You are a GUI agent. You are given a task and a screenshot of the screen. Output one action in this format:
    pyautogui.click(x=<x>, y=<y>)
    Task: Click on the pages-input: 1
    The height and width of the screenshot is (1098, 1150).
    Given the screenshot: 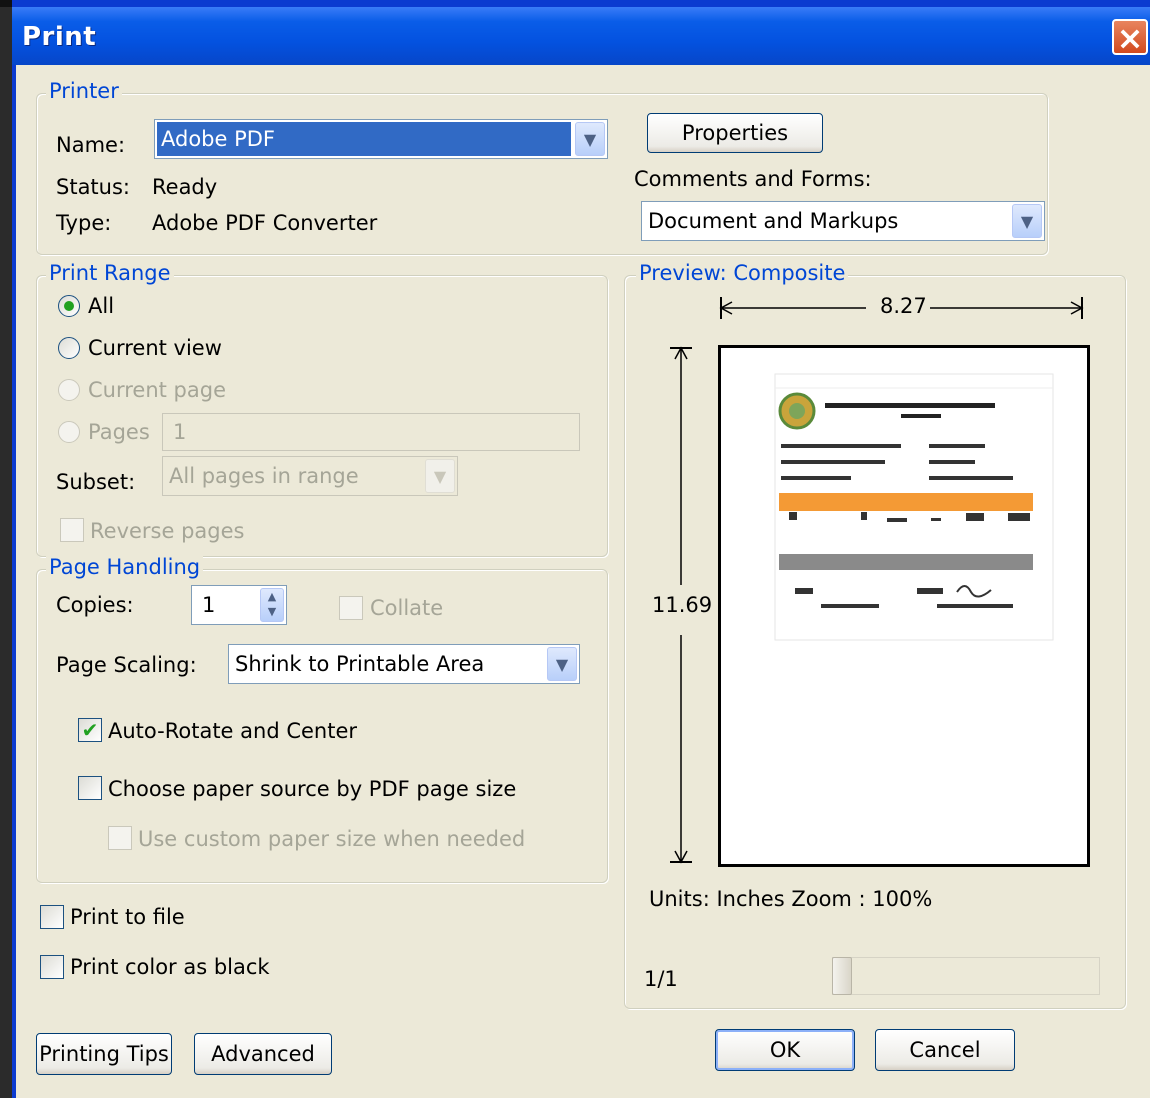 What is the action you would take?
    pyautogui.click(x=371, y=432)
    